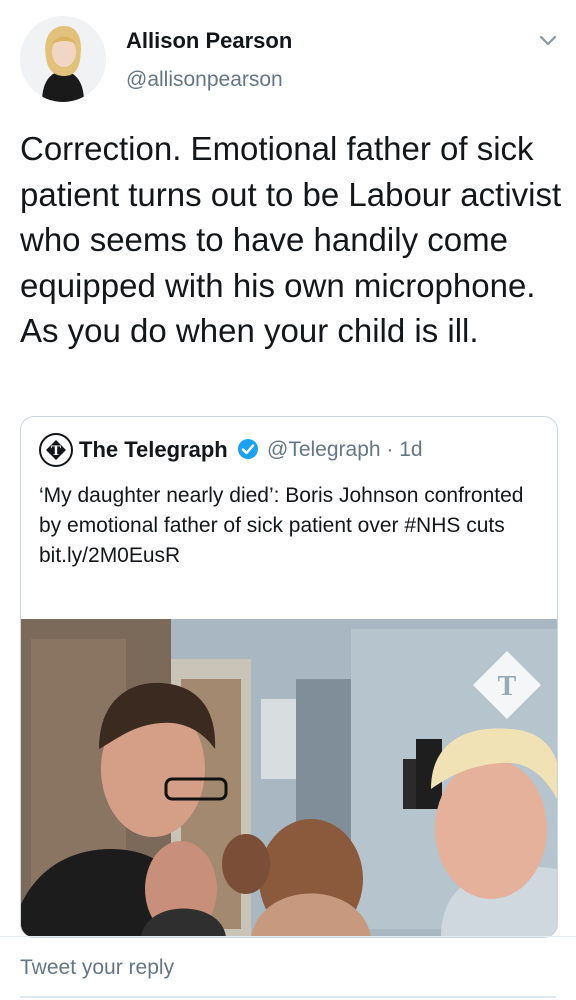  I want to click on chevron-down-icon, so click(548, 40).